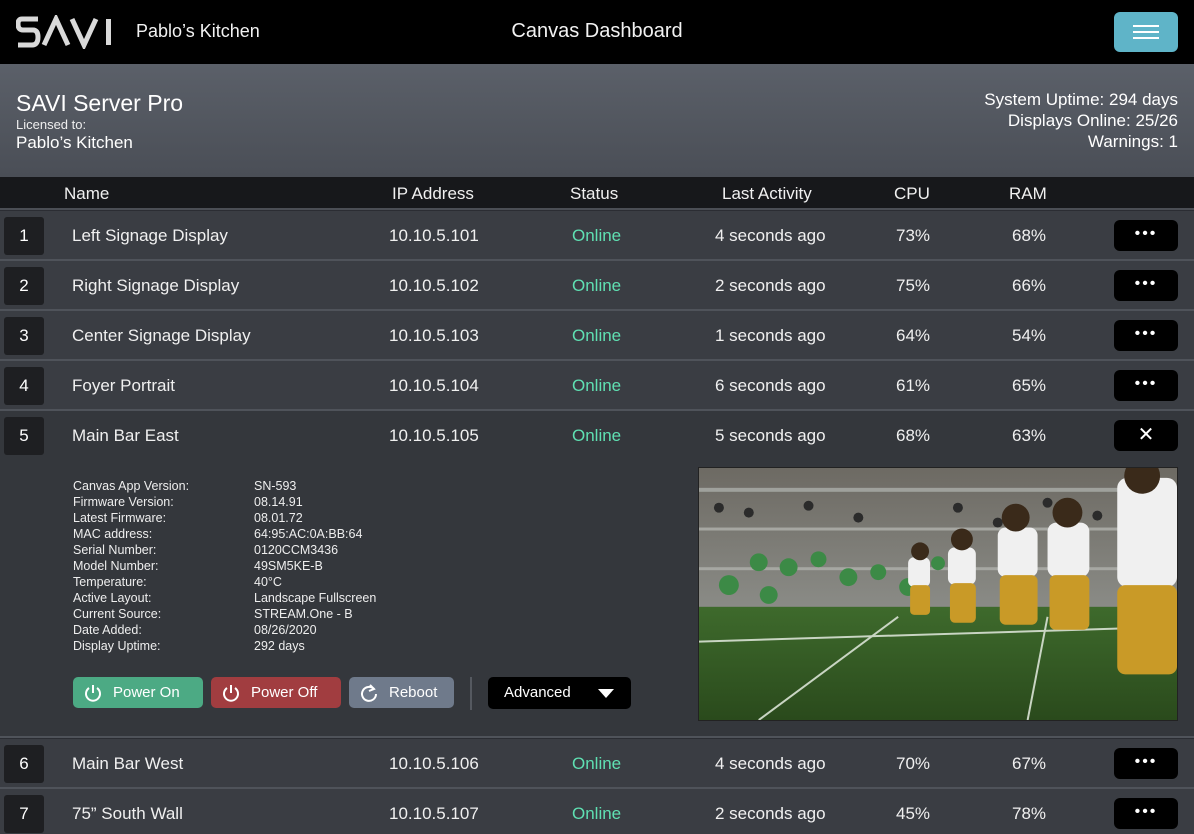 The height and width of the screenshot is (834, 1194). I want to click on ip-address: 10.10.5.104, so click(434, 385).